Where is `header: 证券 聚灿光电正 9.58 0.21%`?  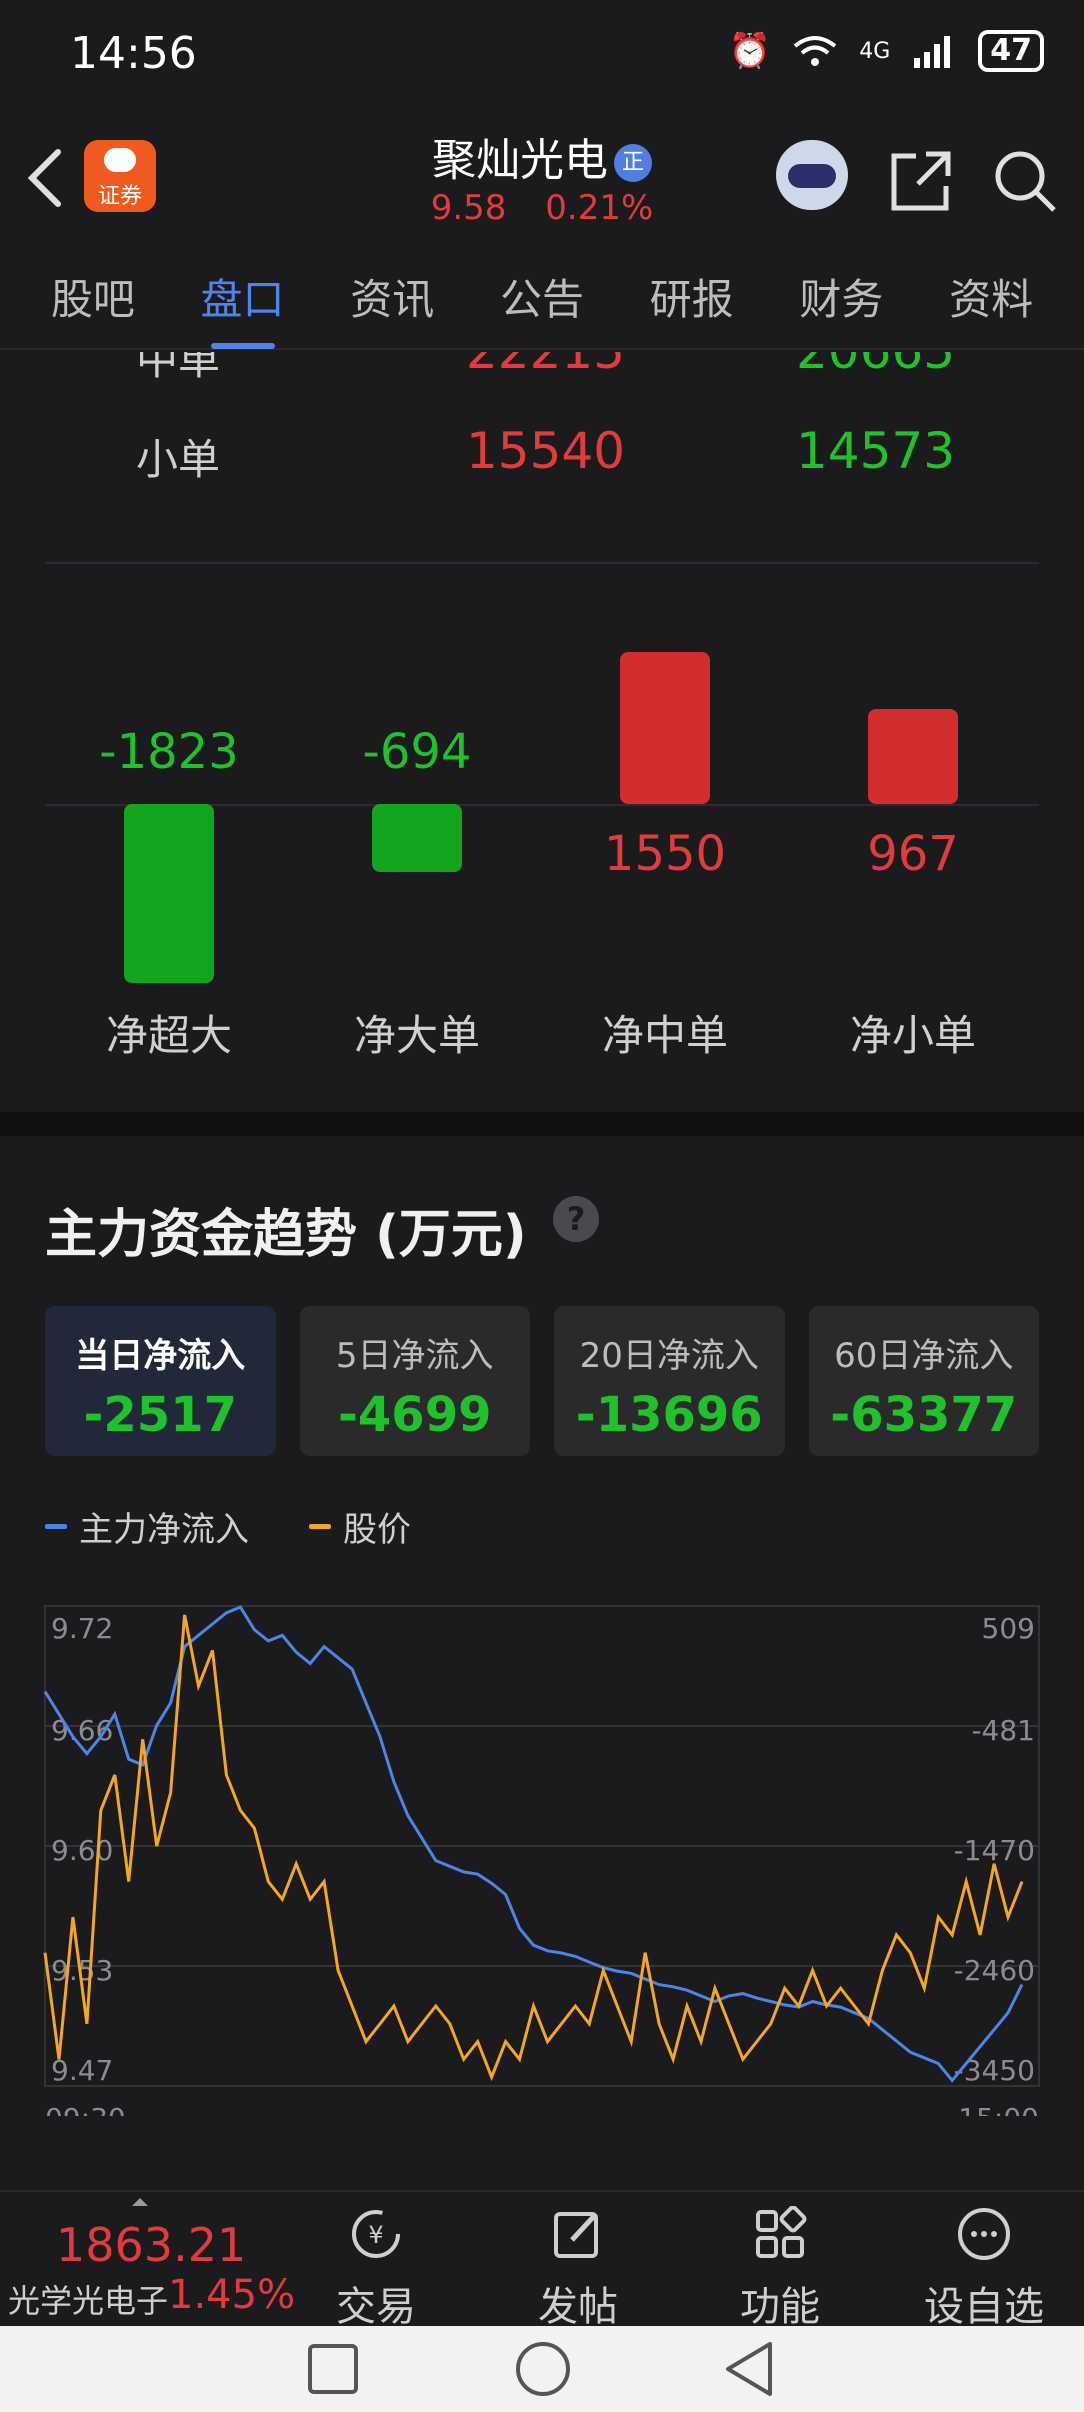 header: 证券 聚灿光电正 9.58 0.21% is located at coordinates (542, 177).